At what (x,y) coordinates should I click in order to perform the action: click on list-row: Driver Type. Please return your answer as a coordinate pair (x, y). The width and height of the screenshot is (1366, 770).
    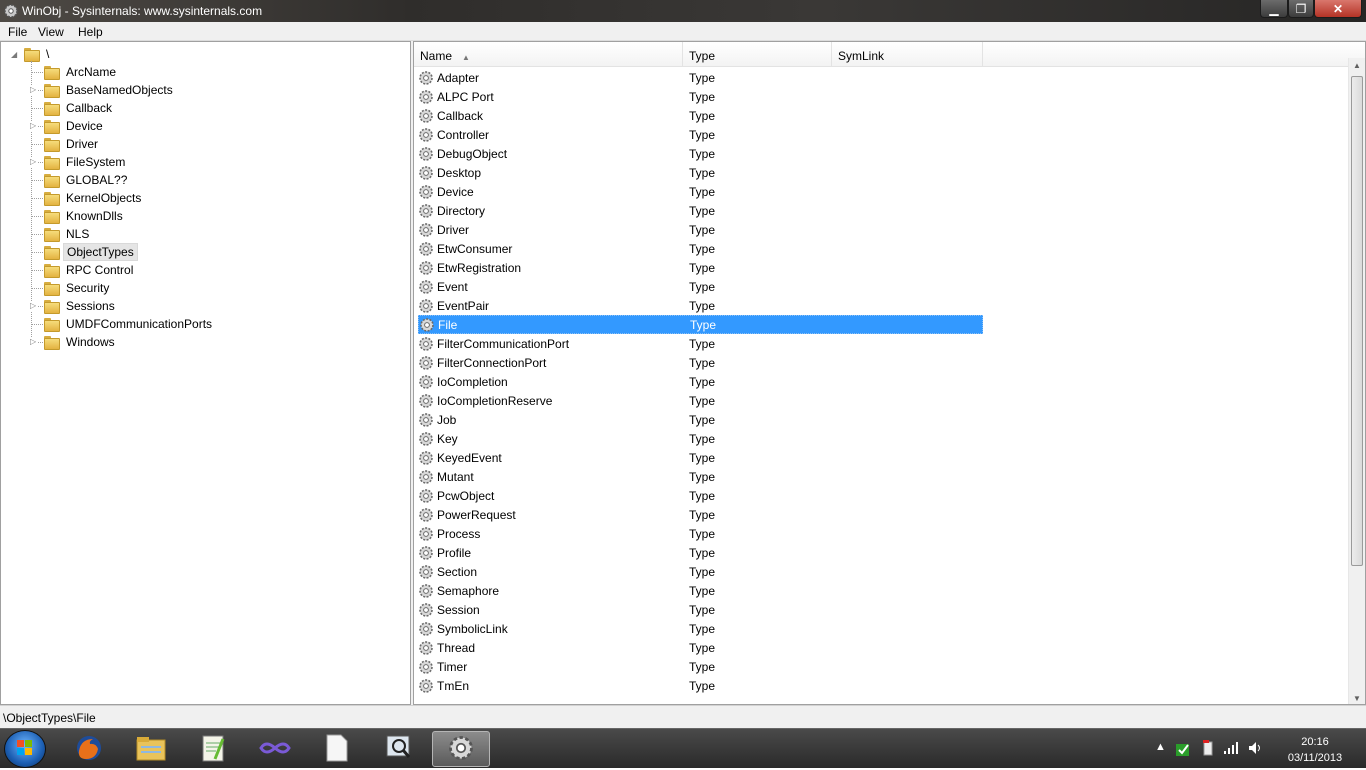
    Looking at the image, I should click on (700, 229).